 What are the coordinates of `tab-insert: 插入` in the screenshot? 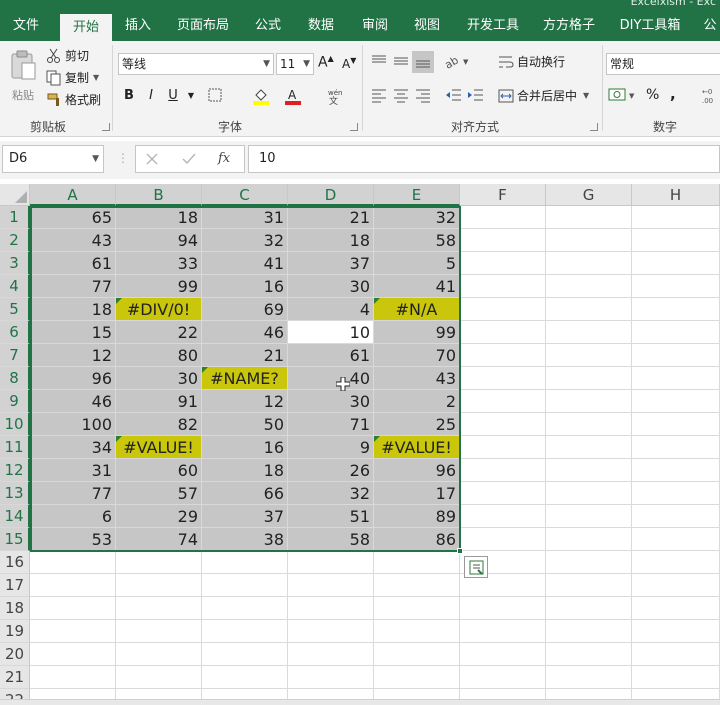 It's located at (138, 25).